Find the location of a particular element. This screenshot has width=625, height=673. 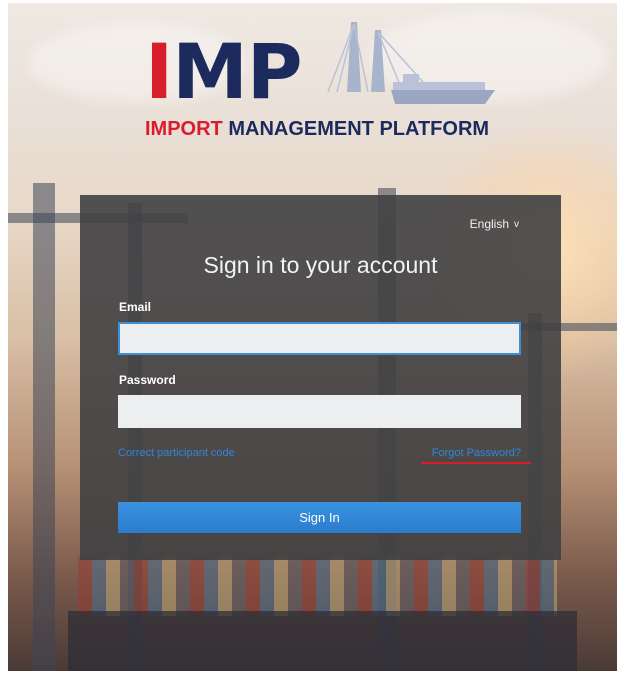

logo-tagline-rest: MANAGEMENT PLATFORM is located at coordinates (359, 129).